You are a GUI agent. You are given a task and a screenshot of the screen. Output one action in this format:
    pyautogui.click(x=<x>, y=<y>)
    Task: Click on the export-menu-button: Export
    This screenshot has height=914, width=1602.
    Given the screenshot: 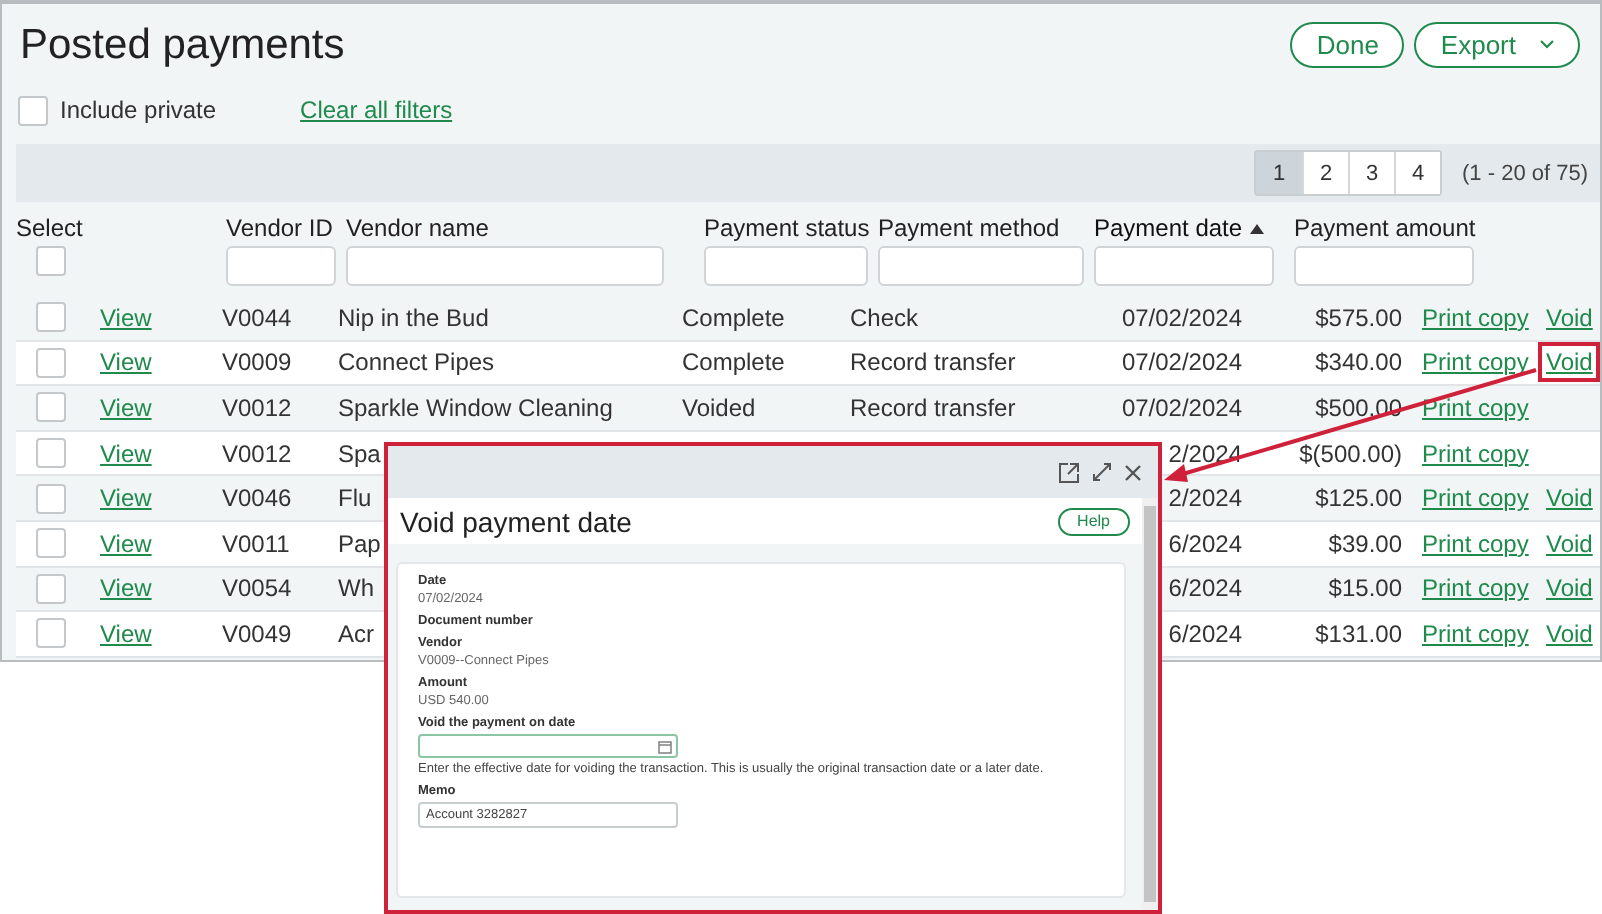 What is the action you would take?
    pyautogui.click(x=1497, y=45)
    